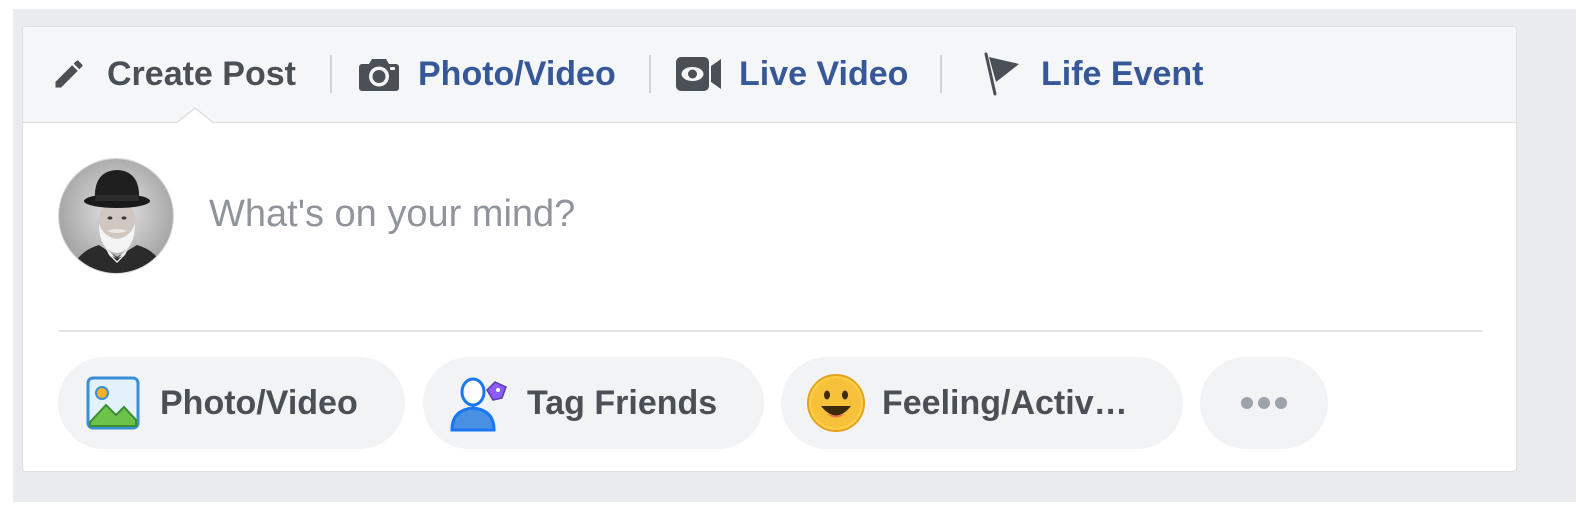  I want to click on pencil-icon, so click(69, 74).